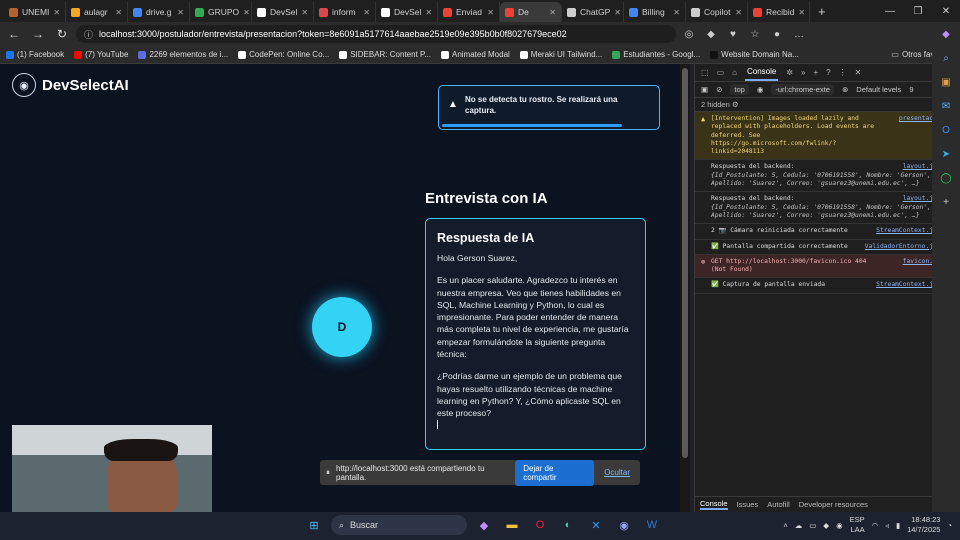 This screenshot has width=960, height=540. I want to click on maximize-icon: ❐, so click(918, 11).